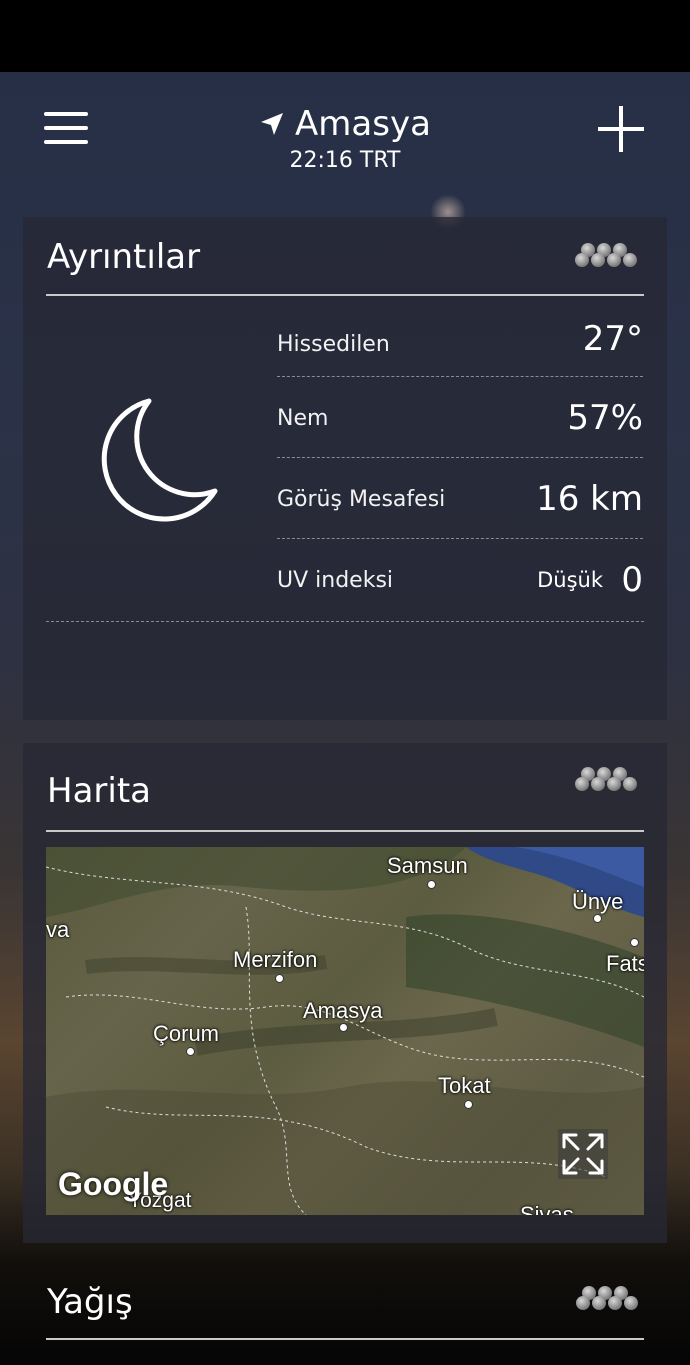  I want to click on map-label-samsun: Samsun, so click(427, 865).